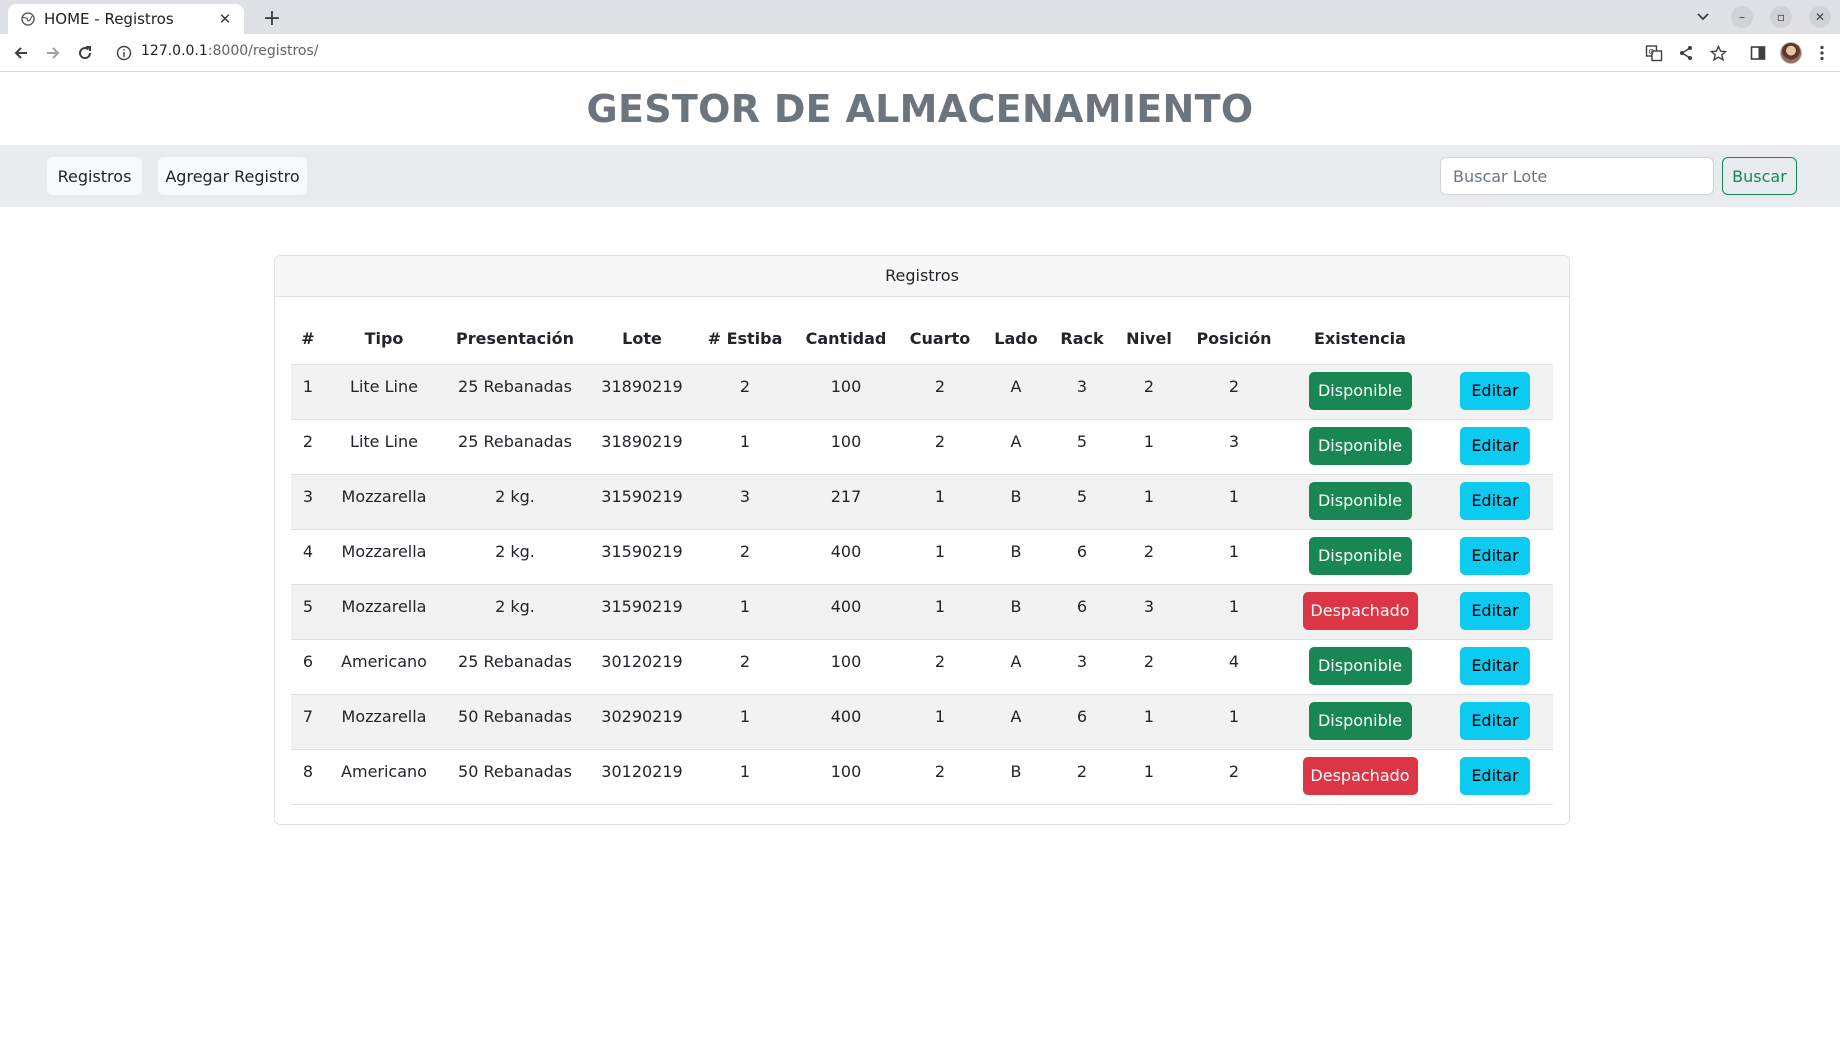 Image resolution: width=1840 pixels, height=1049 pixels. Describe the element at coordinates (1016, 721) in the screenshot. I see `cell-lado: A` at that location.